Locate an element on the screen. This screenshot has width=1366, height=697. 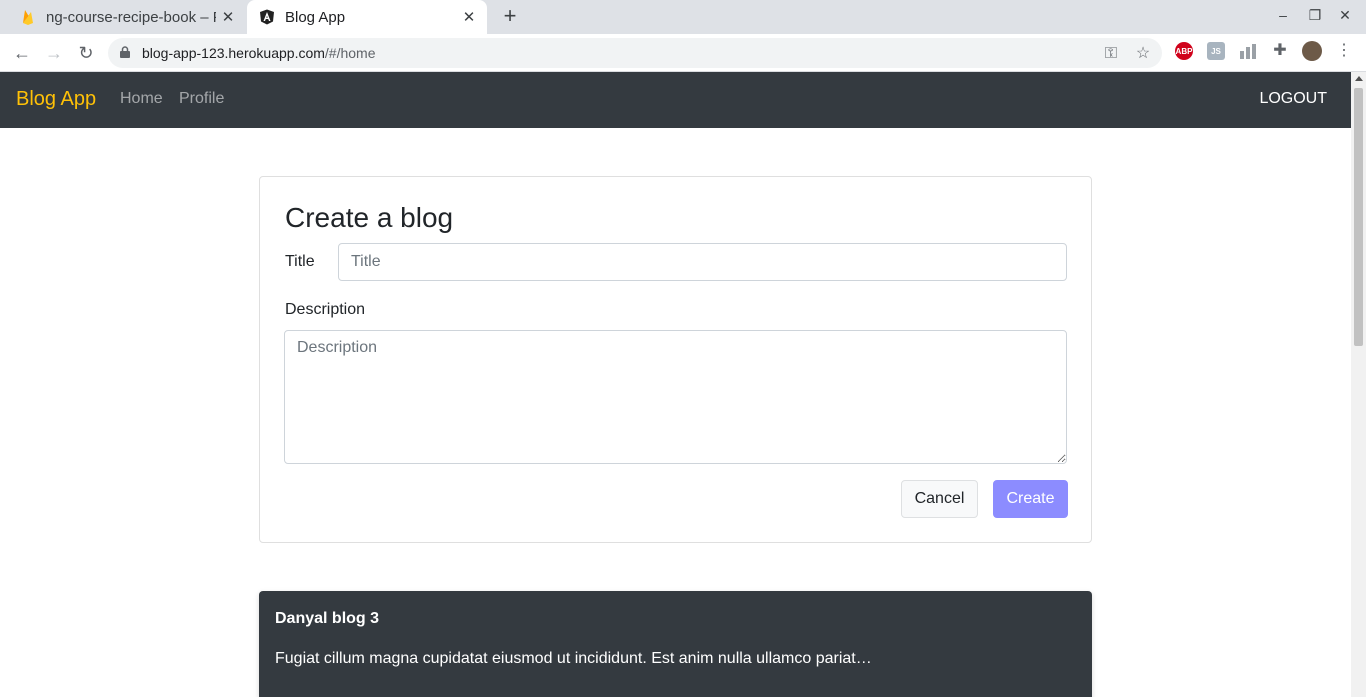
adblock-icon: ABP is located at coordinates (1184, 51).